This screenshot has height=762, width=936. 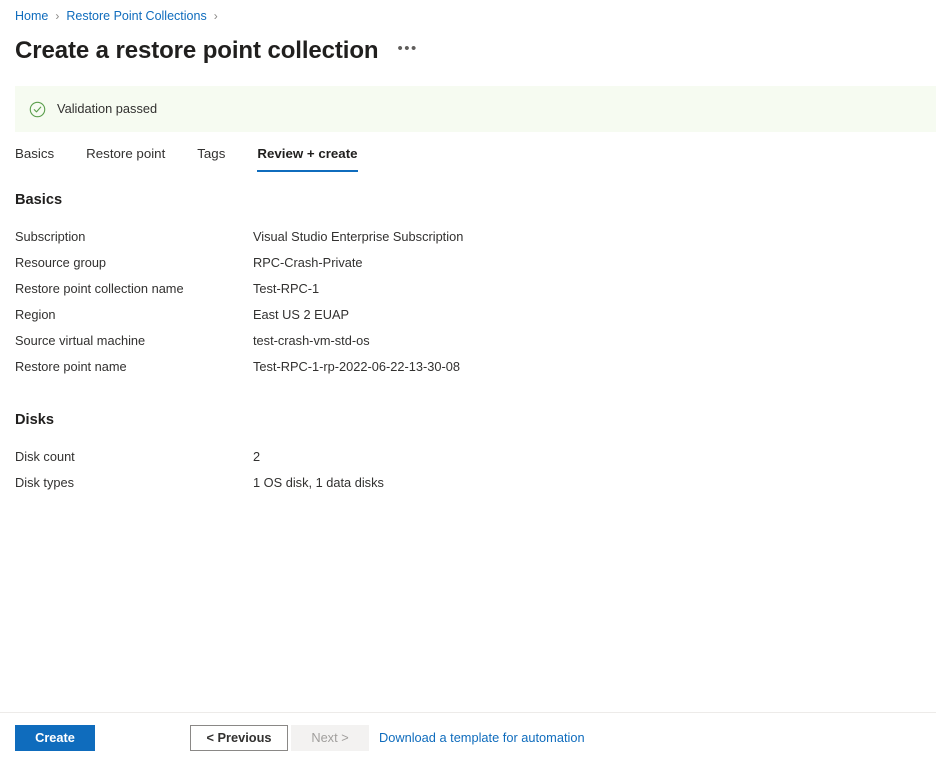 What do you see at coordinates (37, 109) in the screenshot?
I see `check-circle-icon` at bounding box center [37, 109].